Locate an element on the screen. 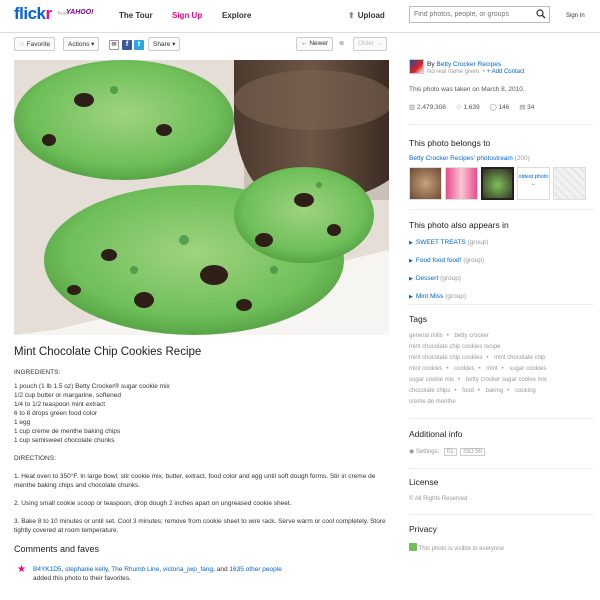 This screenshot has height=600, width=600. privacy-heading: Privacy is located at coordinates (423, 529).